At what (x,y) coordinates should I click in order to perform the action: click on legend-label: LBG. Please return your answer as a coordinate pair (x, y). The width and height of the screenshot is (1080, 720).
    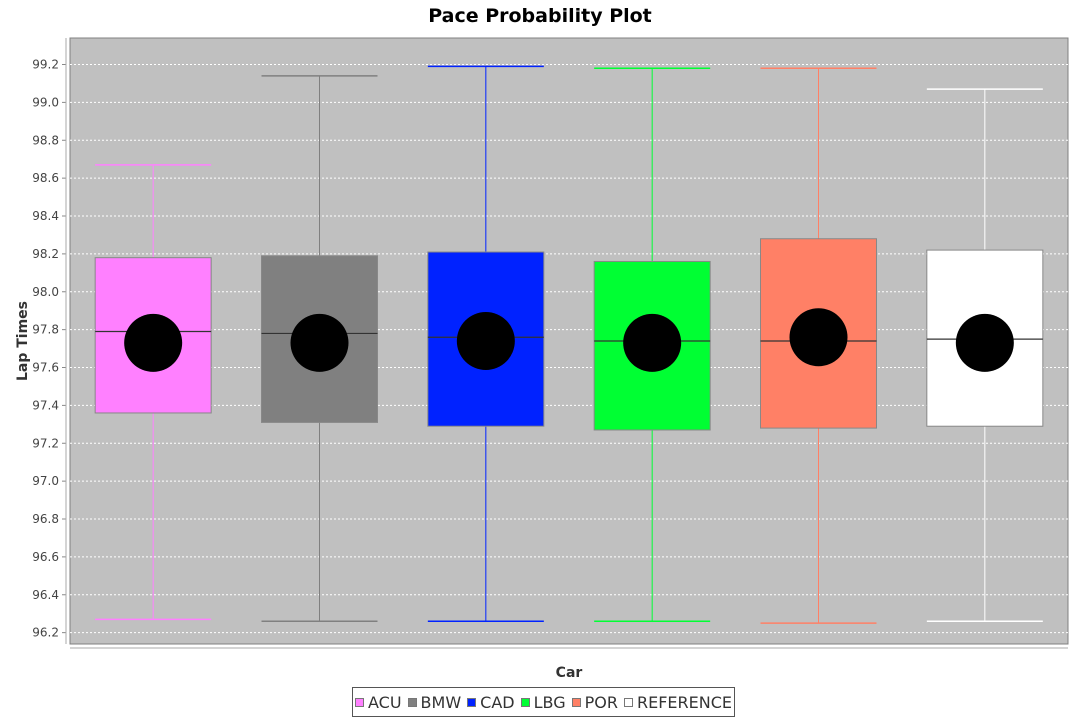
    Looking at the image, I should click on (549, 702).